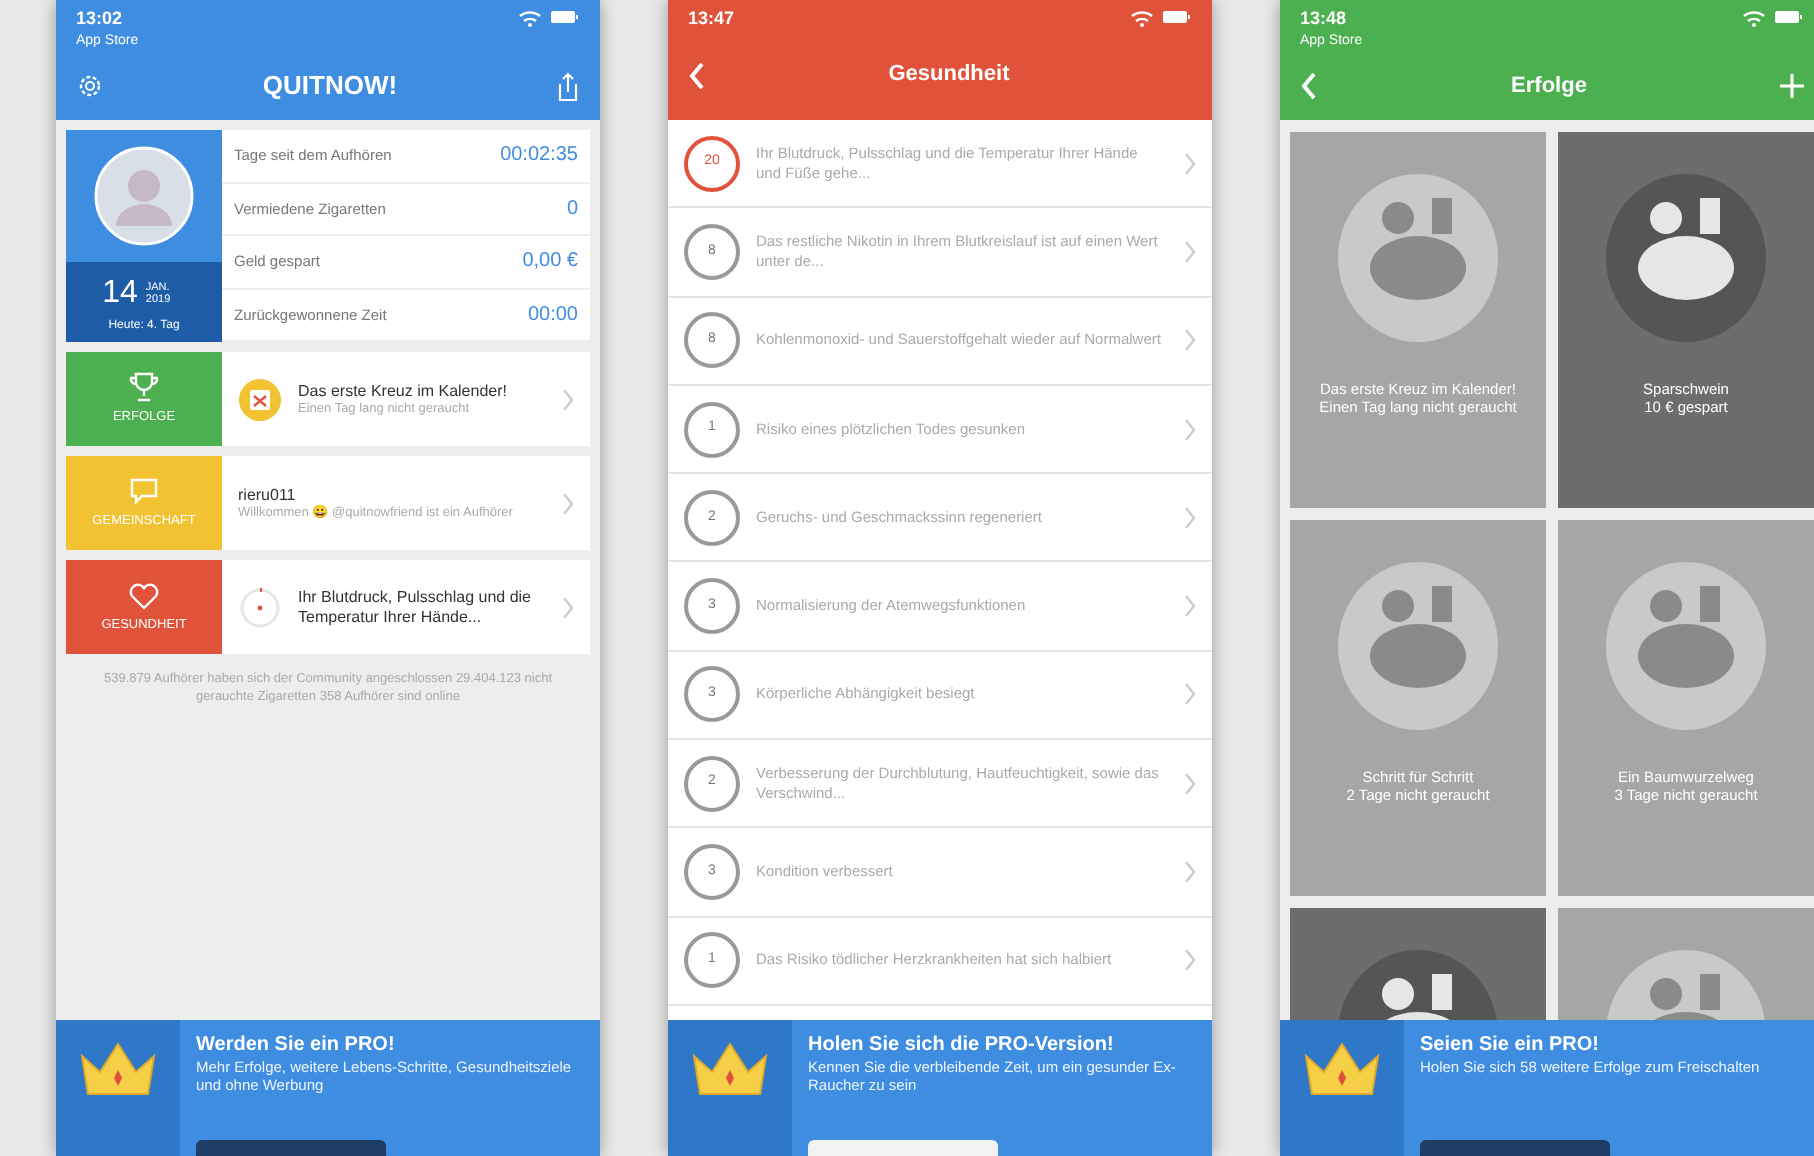 The height and width of the screenshot is (1156, 1814). What do you see at coordinates (552, 315) in the screenshot?
I see `stat-value: 00:00` at bounding box center [552, 315].